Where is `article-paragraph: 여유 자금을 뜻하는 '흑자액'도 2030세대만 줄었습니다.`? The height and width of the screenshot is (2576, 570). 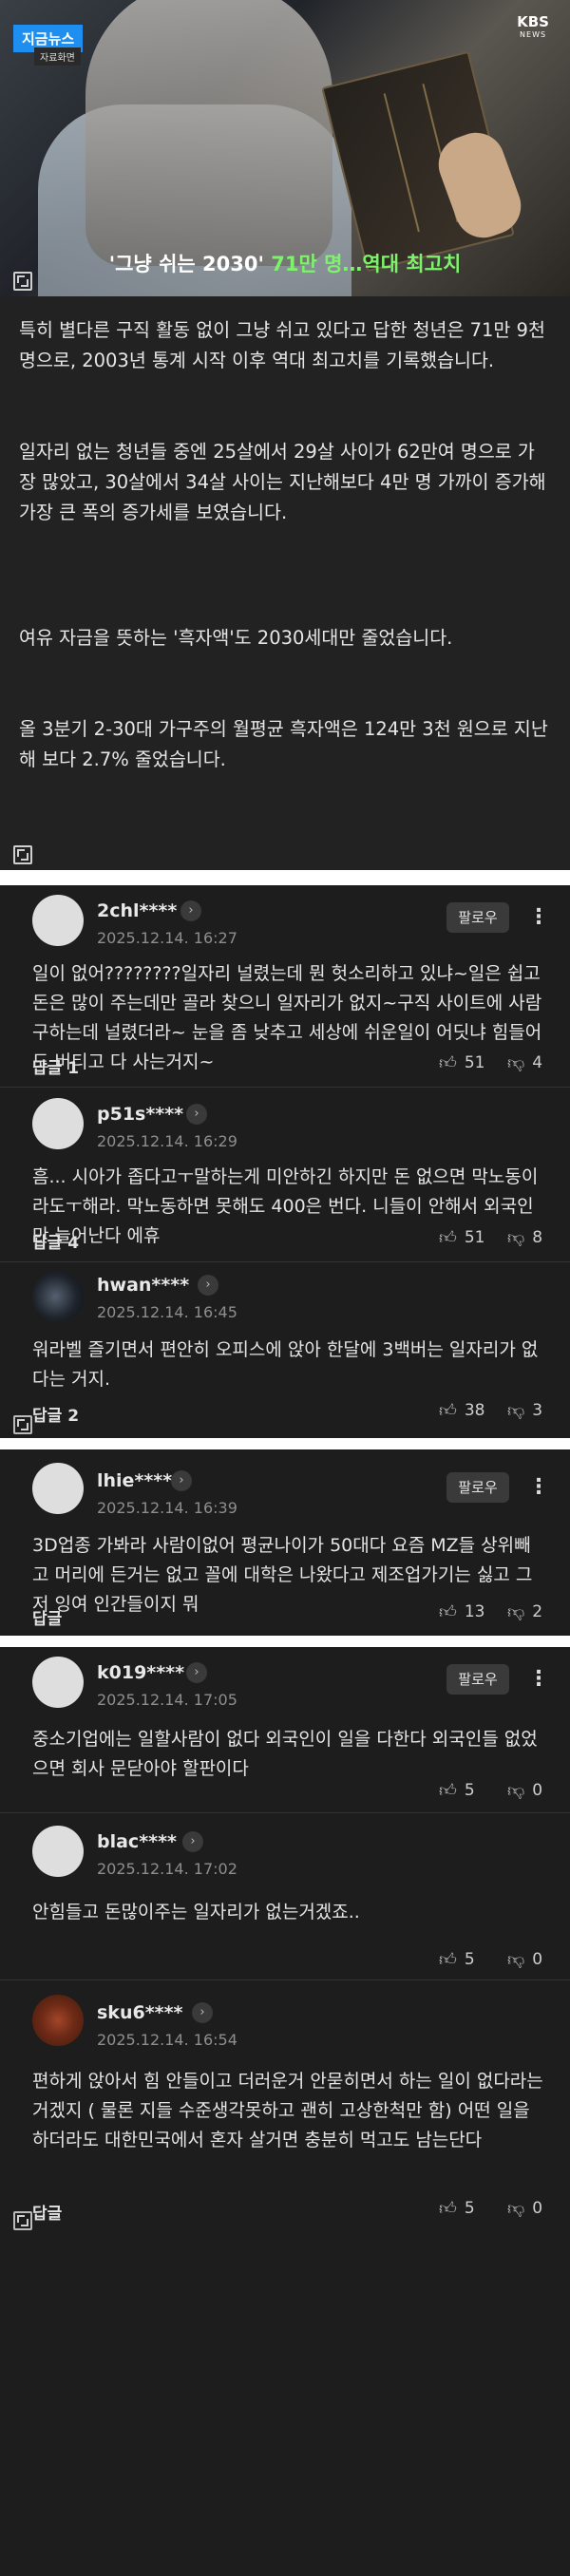 article-paragraph: 여유 자금을 뜻하는 '흑자액'도 2030세대만 줄었습니다. is located at coordinates (236, 638).